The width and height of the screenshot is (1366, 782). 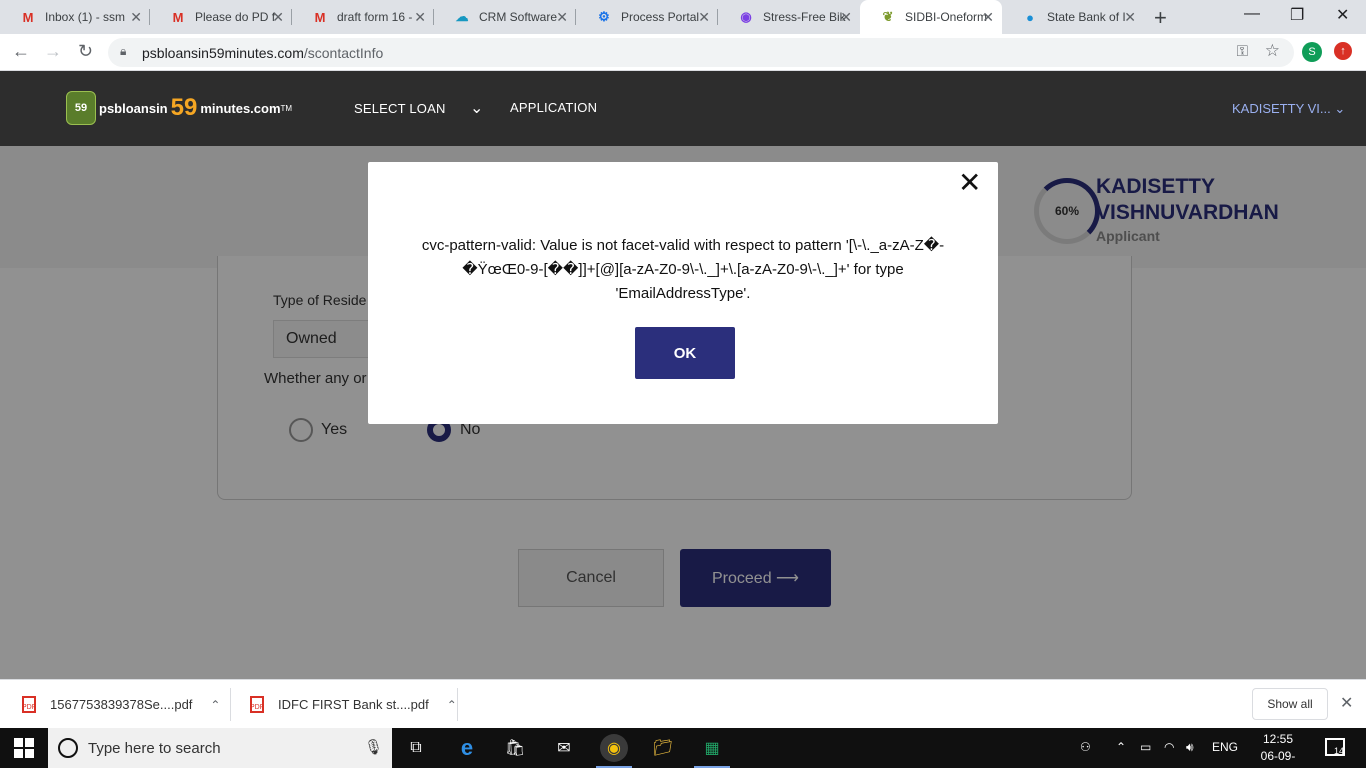 What do you see at coordinates (68, 748) in the screenshot?
I see `cortana-icon` at bounding box center [68, 748].